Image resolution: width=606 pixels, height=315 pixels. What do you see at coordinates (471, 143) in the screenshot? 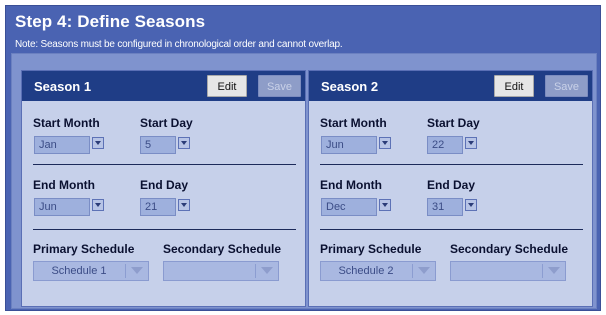
I see `season-2-start-day-spinner-icon` at bounding box center [471, 143].